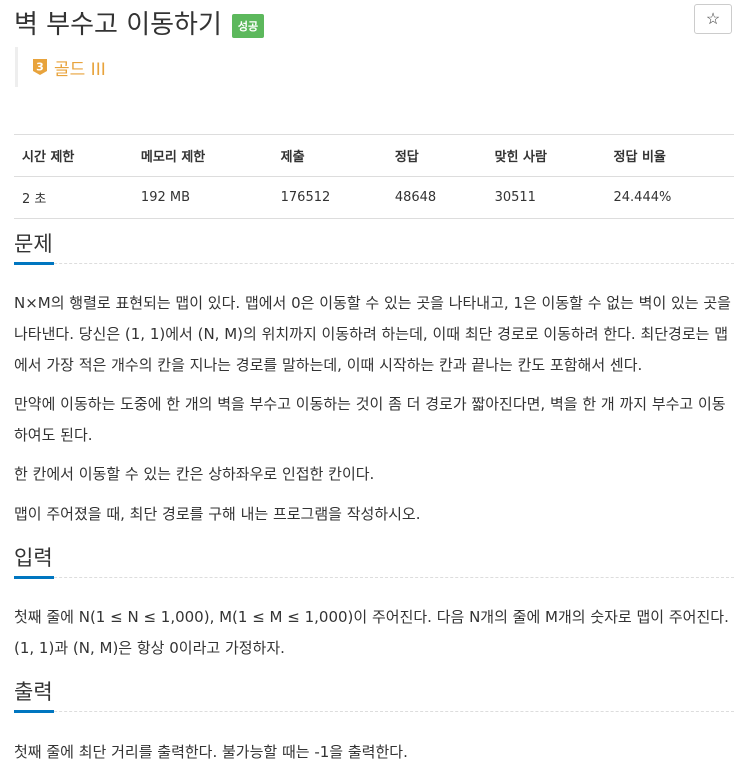 The height and width of the screenshot is (781, 752). I want to click on stats-header: 제출, so click(329, 155).